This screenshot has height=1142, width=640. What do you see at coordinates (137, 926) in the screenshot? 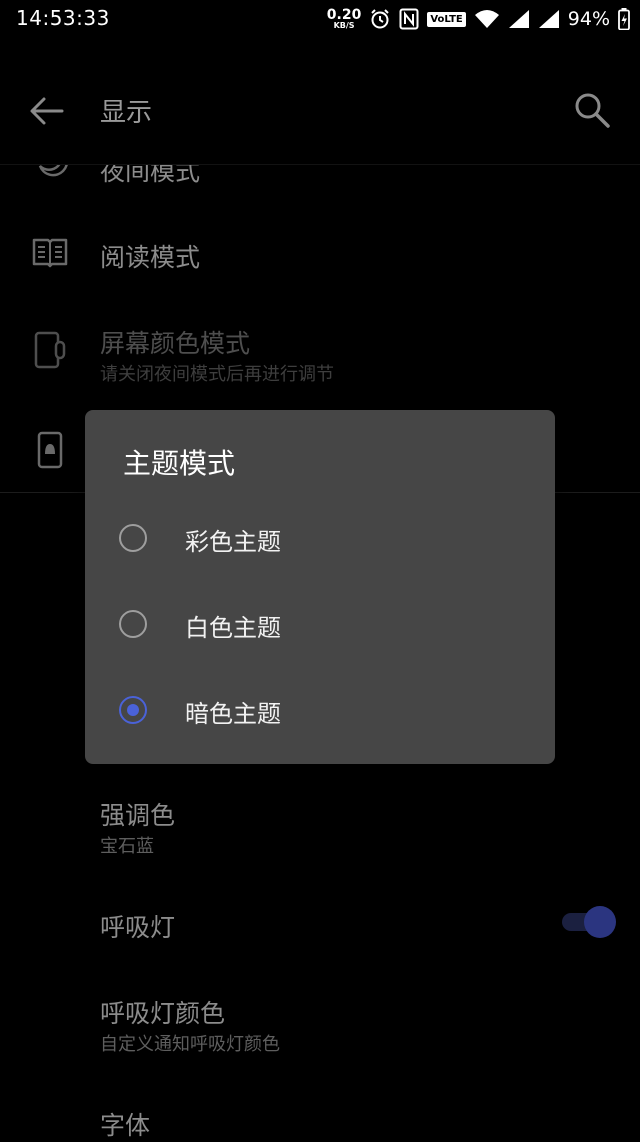
I see `breathing-light-title: 呼吸灯` at bounding box center [137, 926].